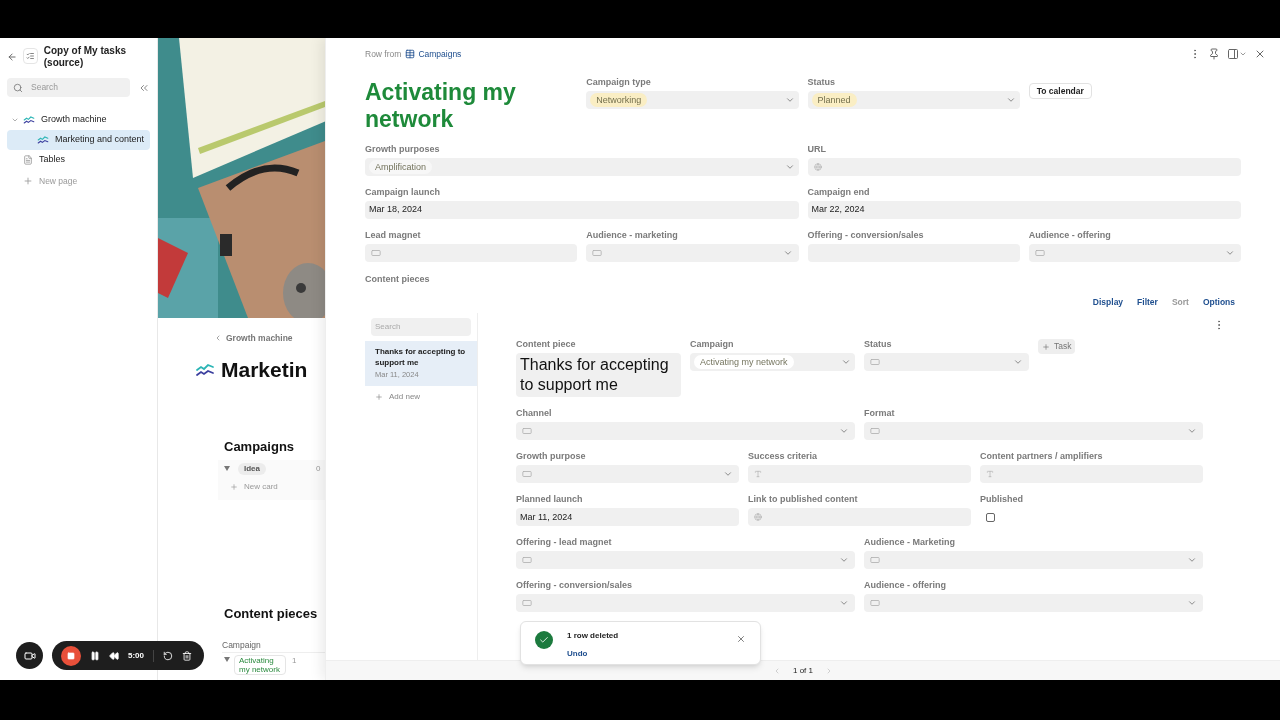 This screenshot has width=1280, height=720. Describe the element at coordinates (575, 585) in the screenshot. I see `field-label: Offering - conversion/sales` at that location.